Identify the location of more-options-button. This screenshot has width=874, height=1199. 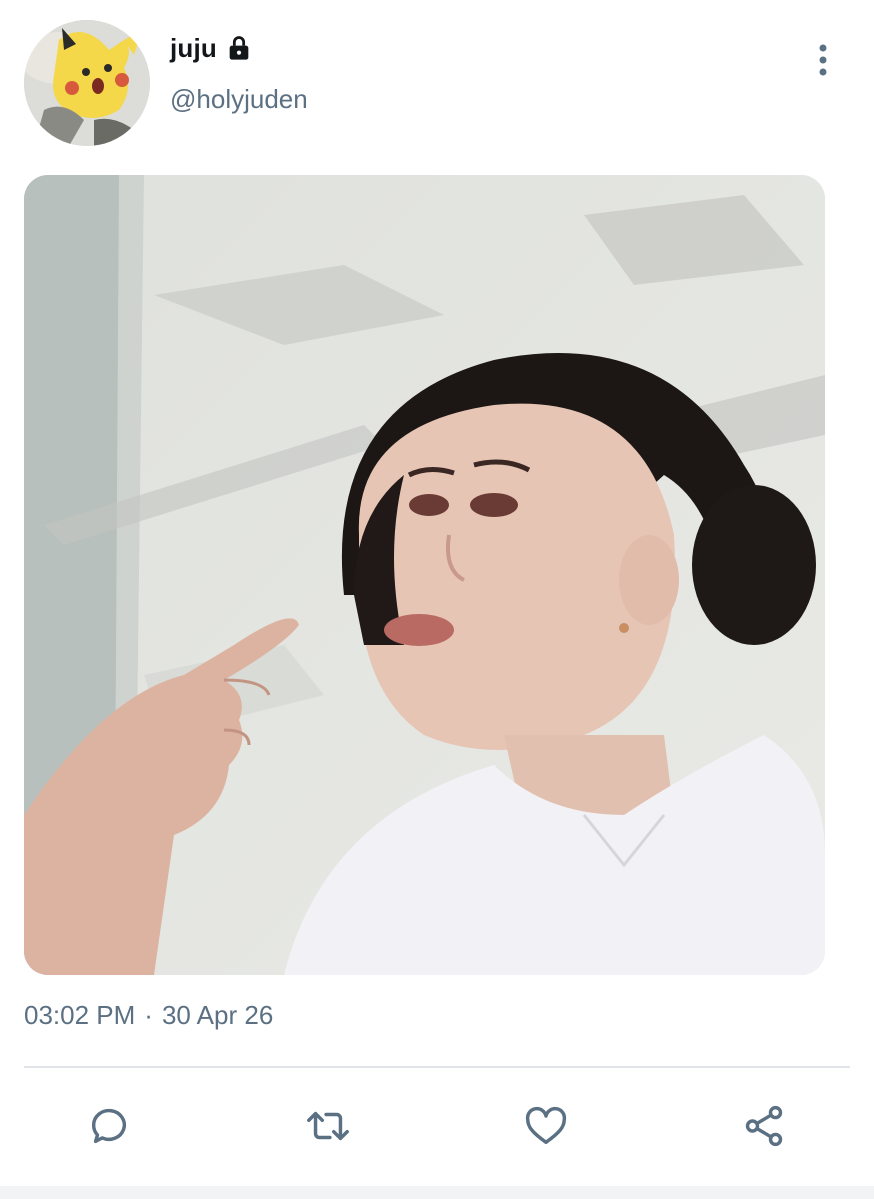
(823, 60).